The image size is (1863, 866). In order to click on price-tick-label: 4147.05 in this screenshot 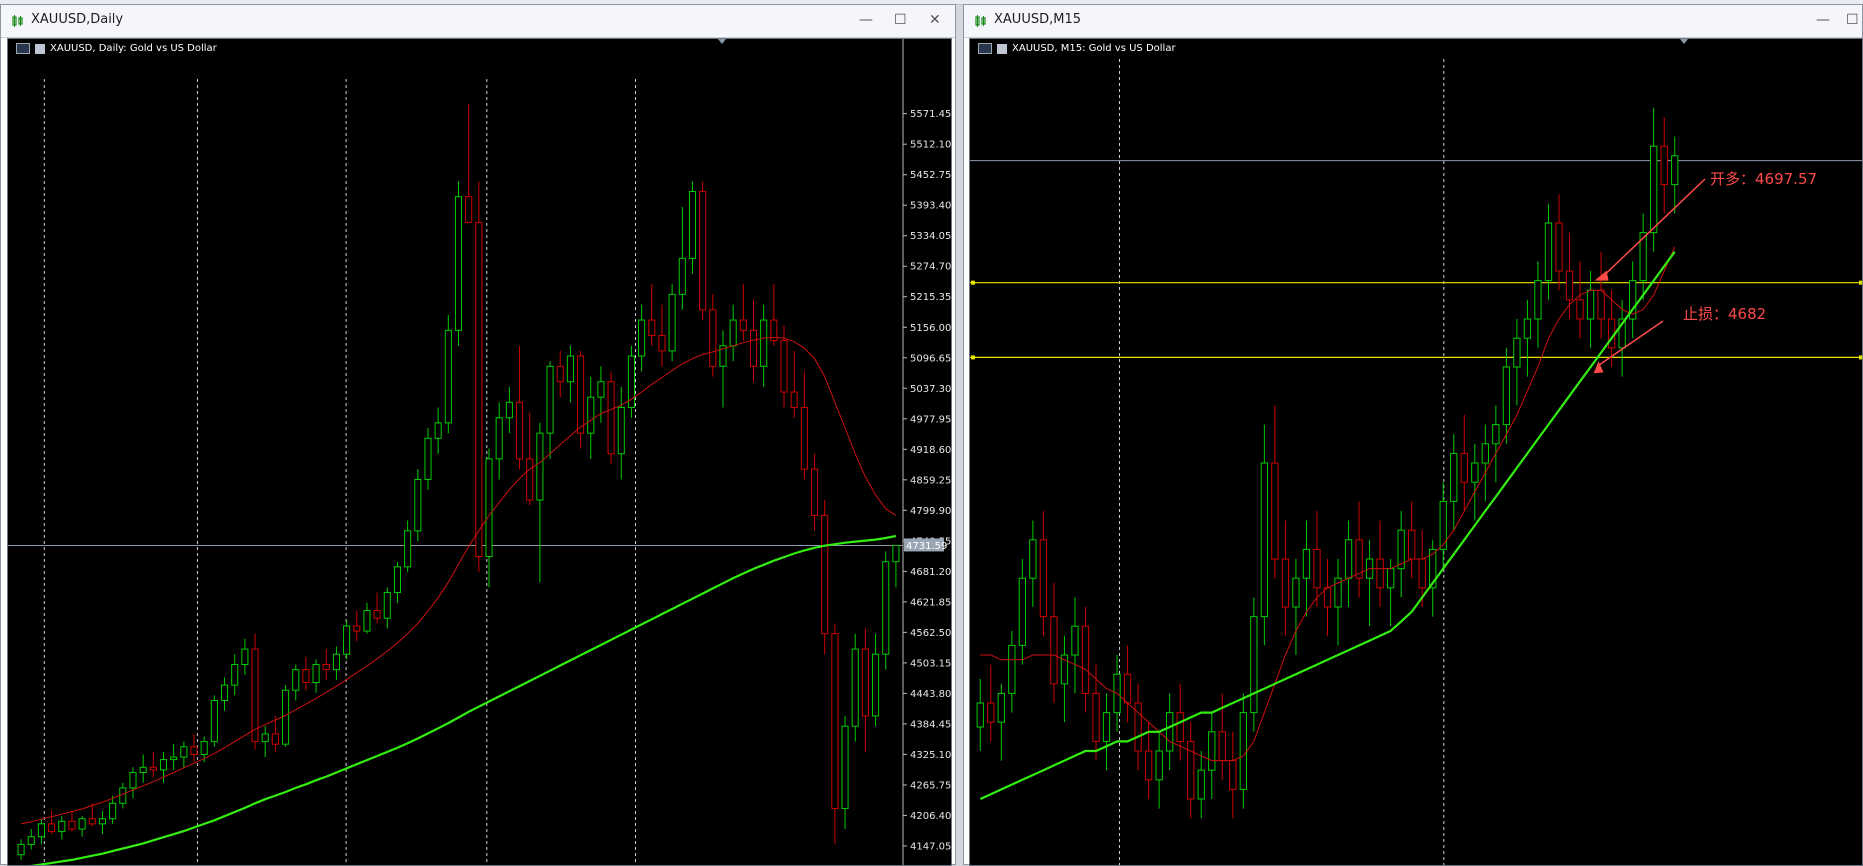, I will do `click(930, 846)`.